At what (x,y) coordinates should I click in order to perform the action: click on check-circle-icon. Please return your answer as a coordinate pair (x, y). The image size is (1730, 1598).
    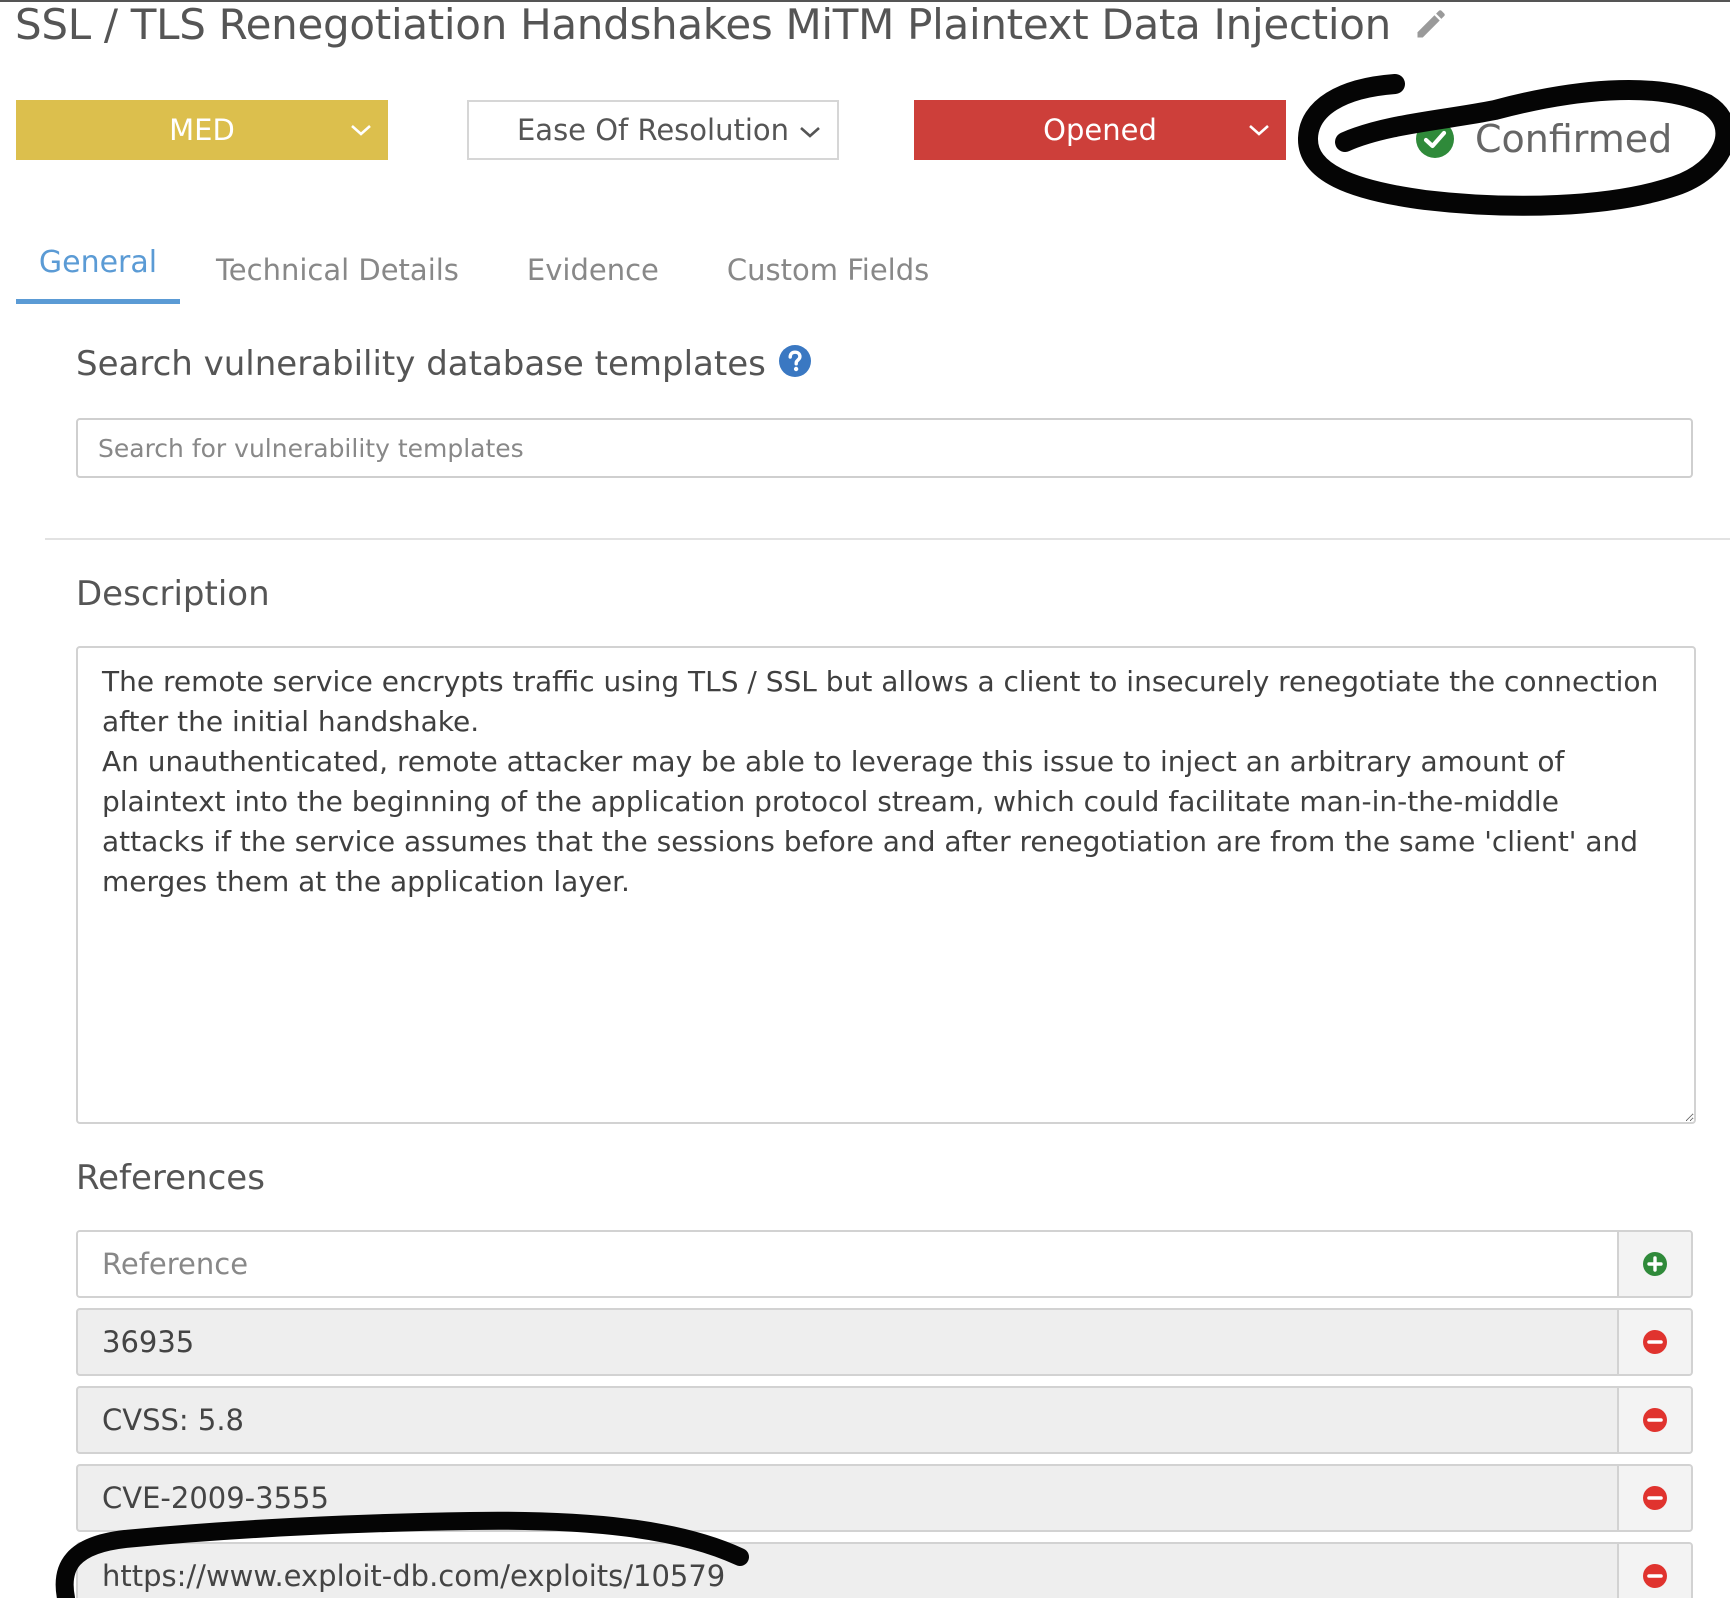
    Looking at the image, I should click on (1435, 139).